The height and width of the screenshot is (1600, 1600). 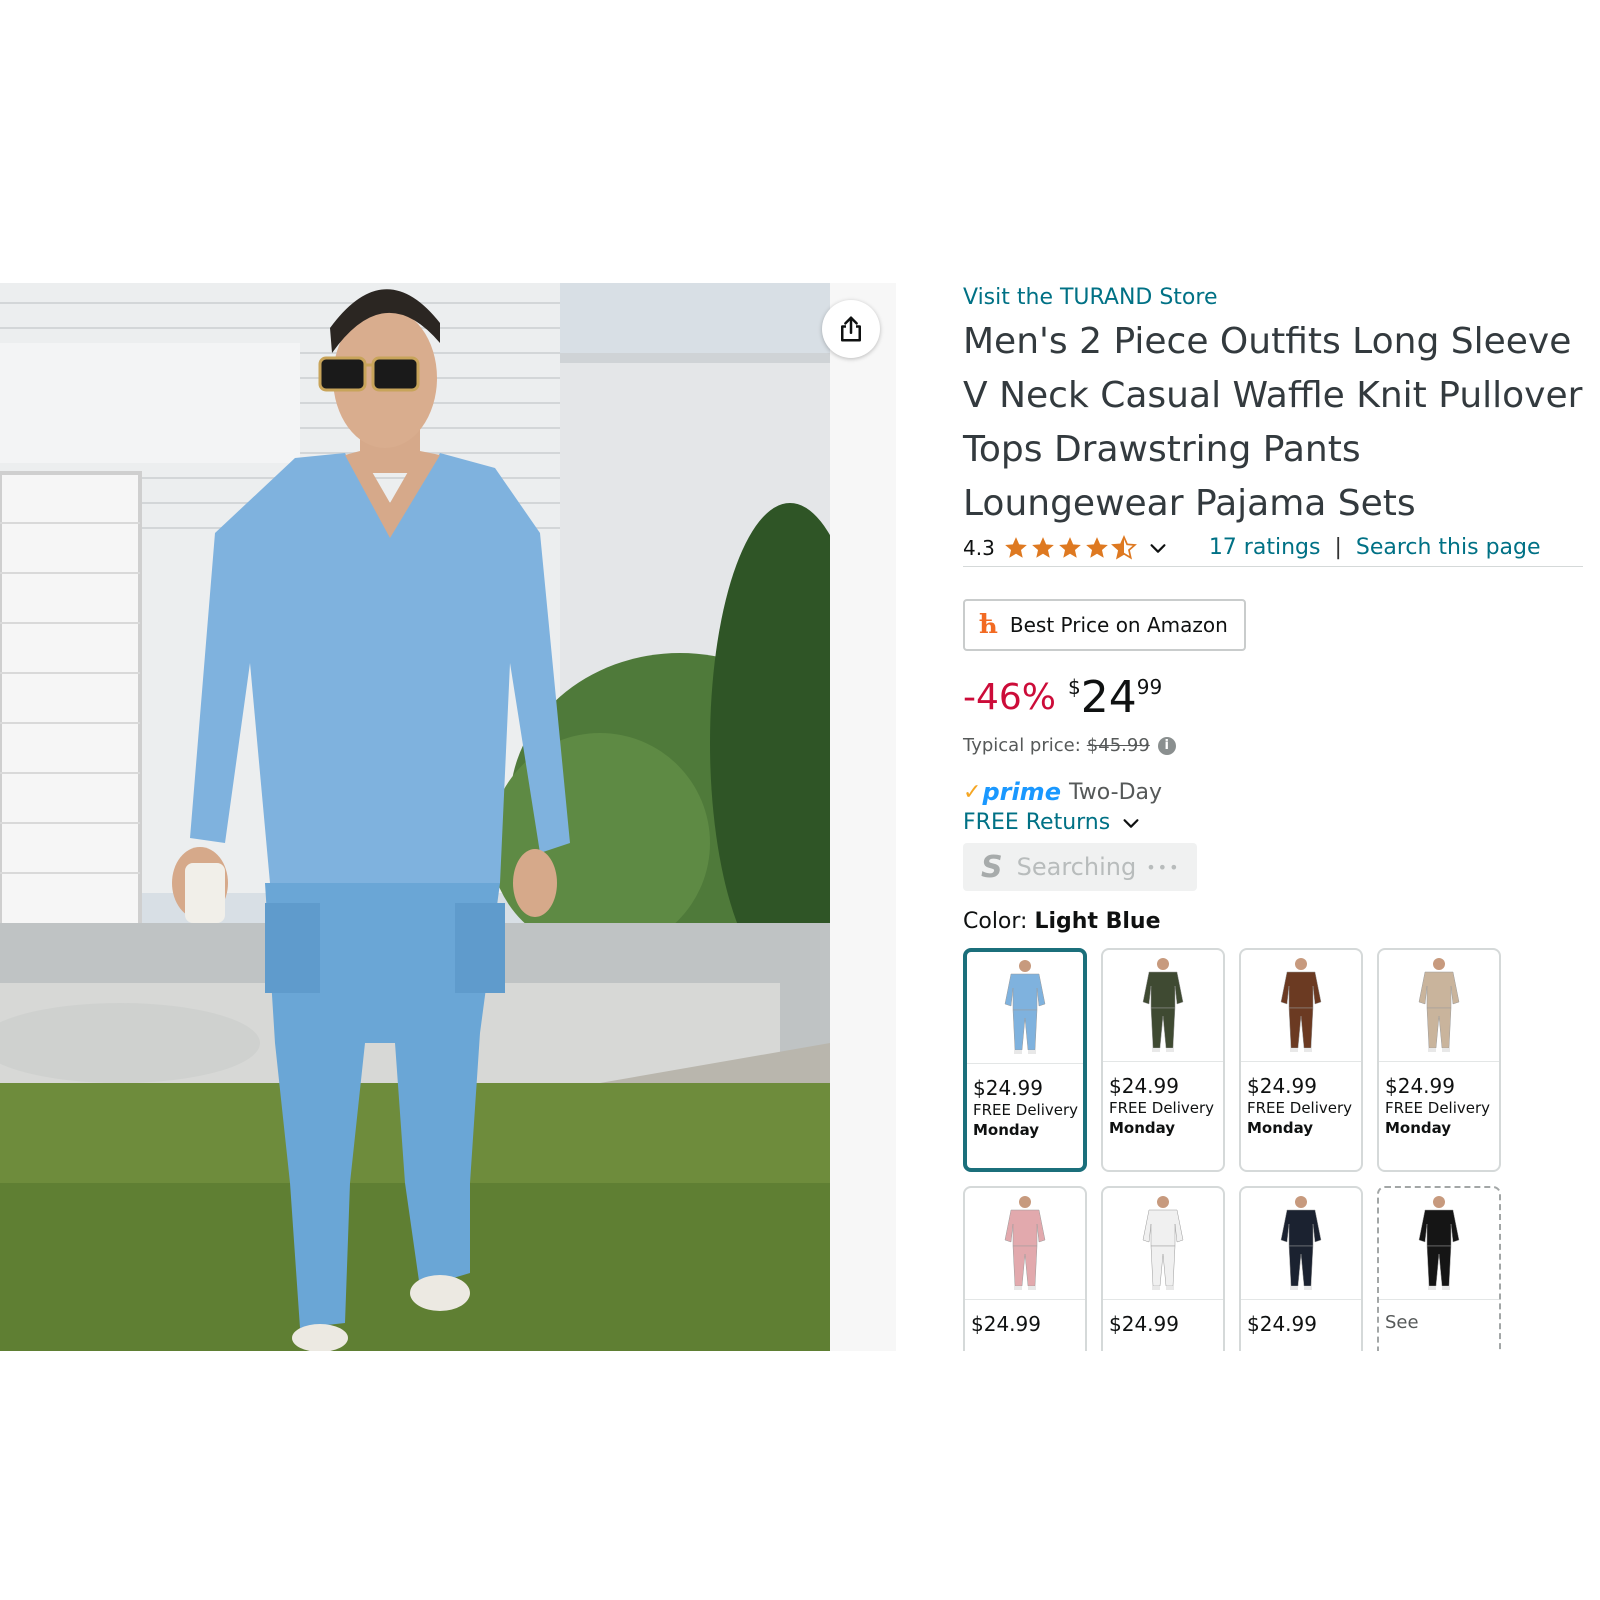 I want to click on discount-percent: -46%, so click(x=1010, y=697).